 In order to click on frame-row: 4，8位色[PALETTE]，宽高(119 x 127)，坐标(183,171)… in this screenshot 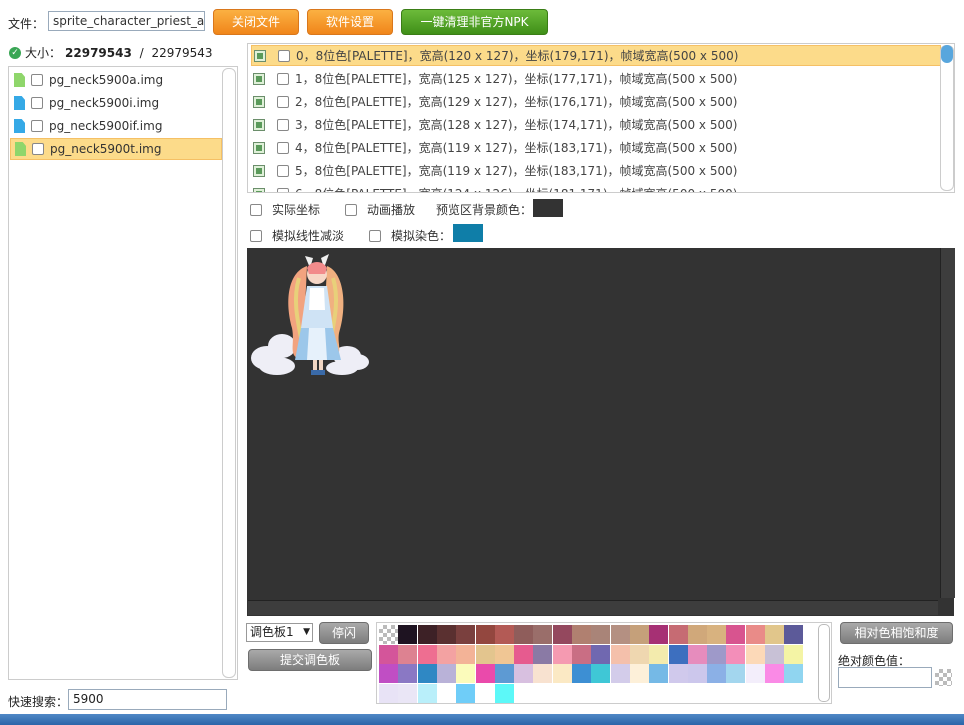, I will do `click(596, 147)`.